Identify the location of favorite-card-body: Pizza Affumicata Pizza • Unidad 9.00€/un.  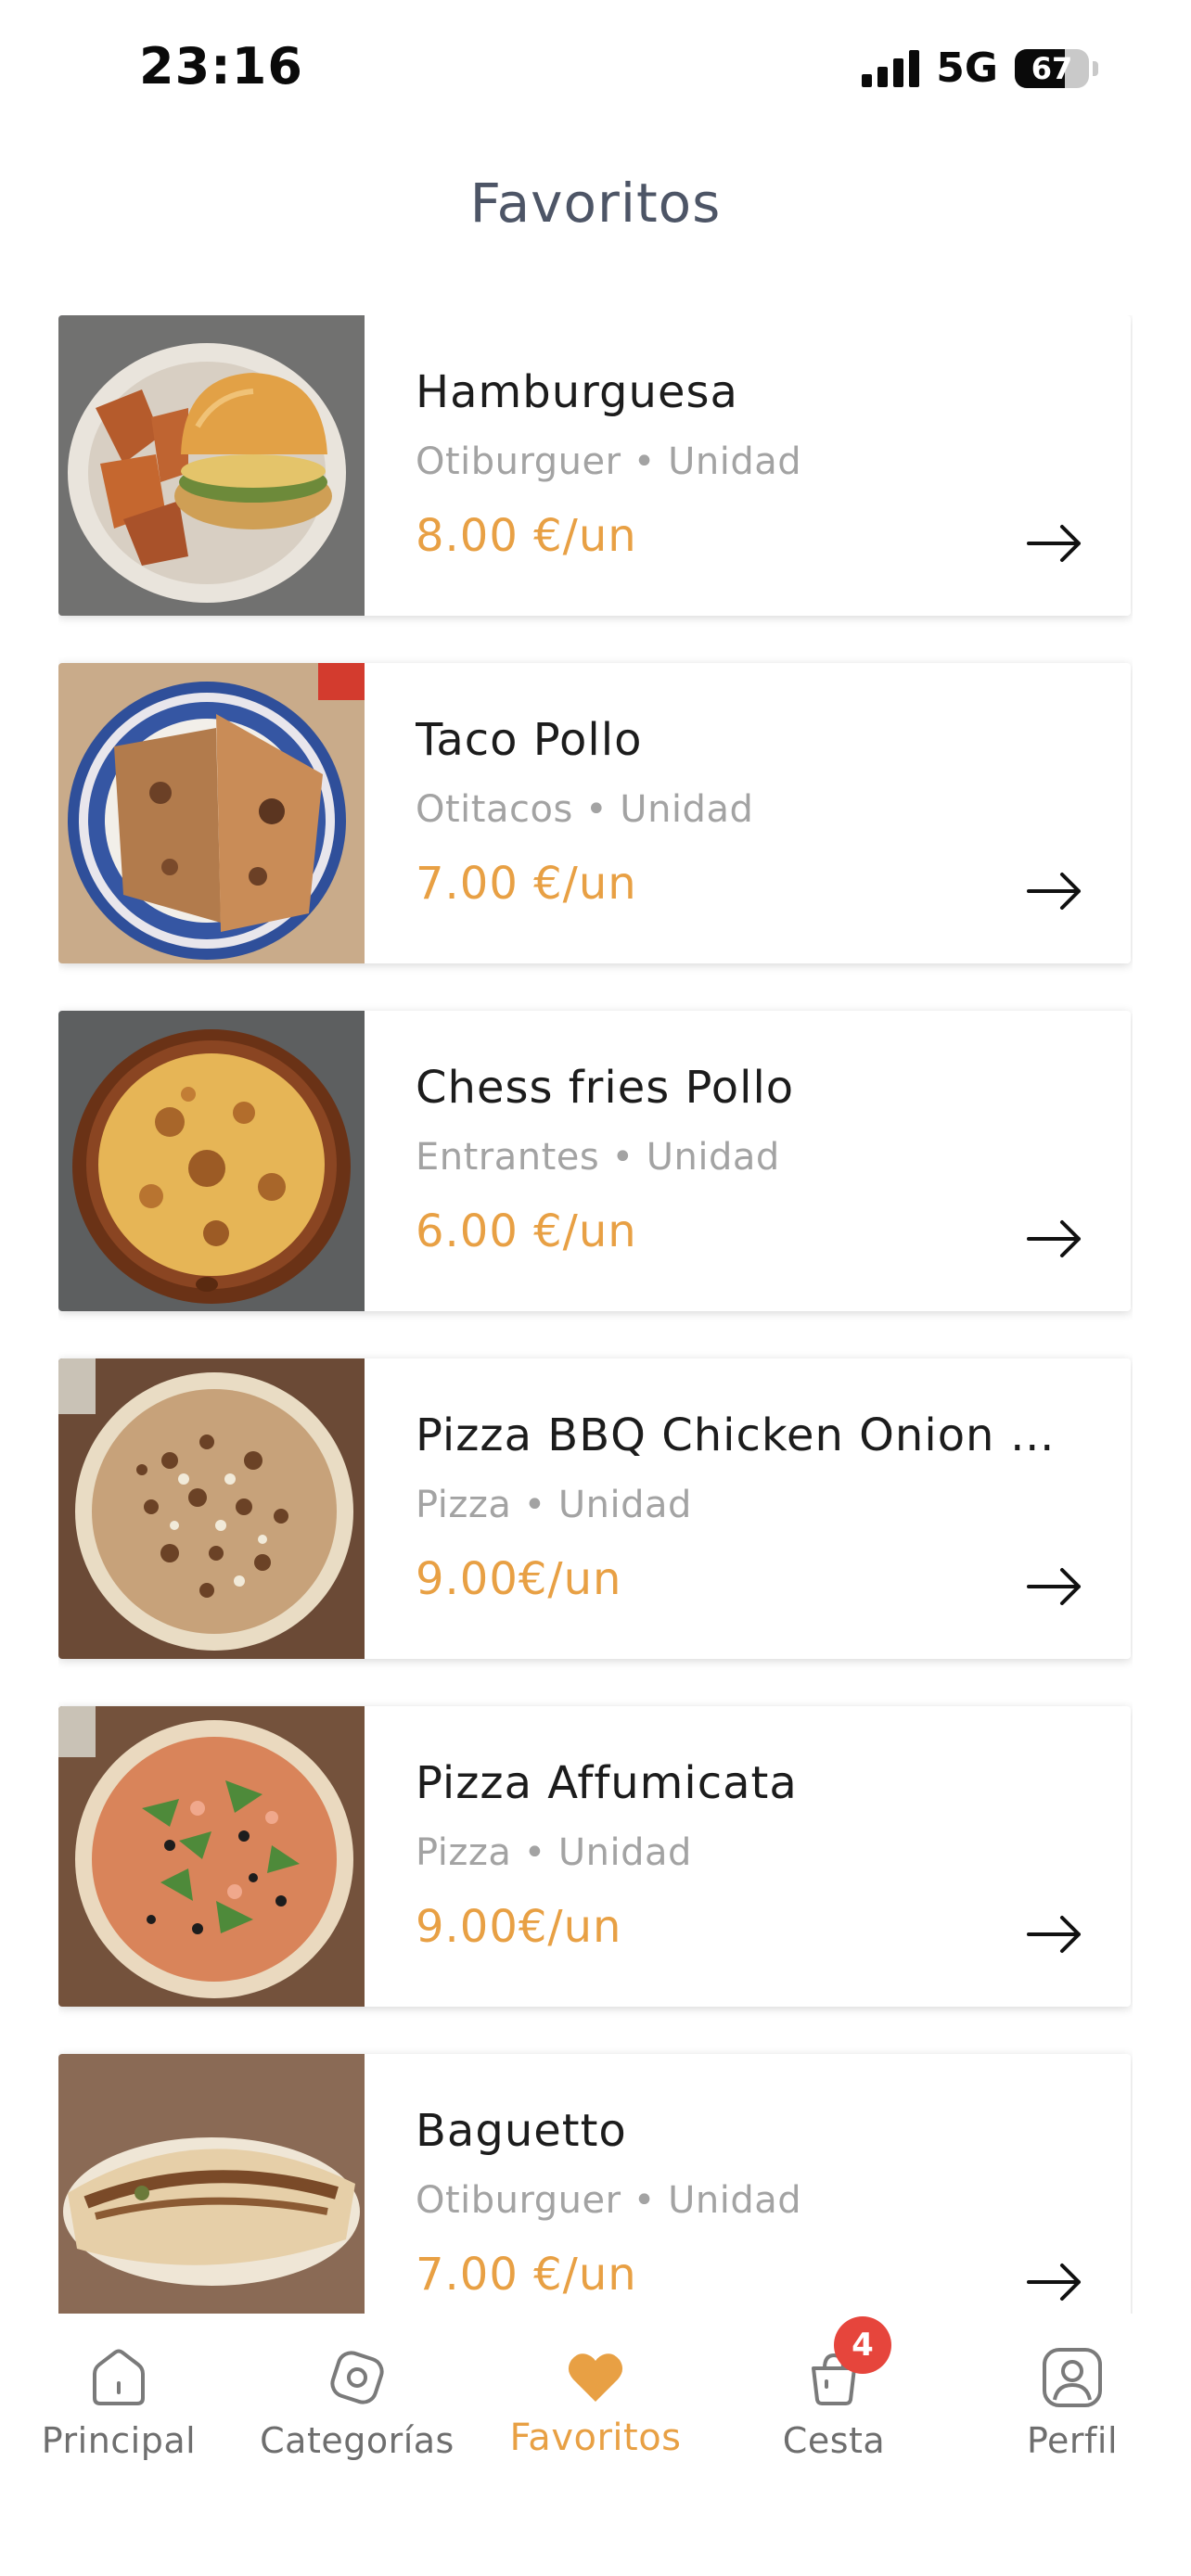
(748, 1856).